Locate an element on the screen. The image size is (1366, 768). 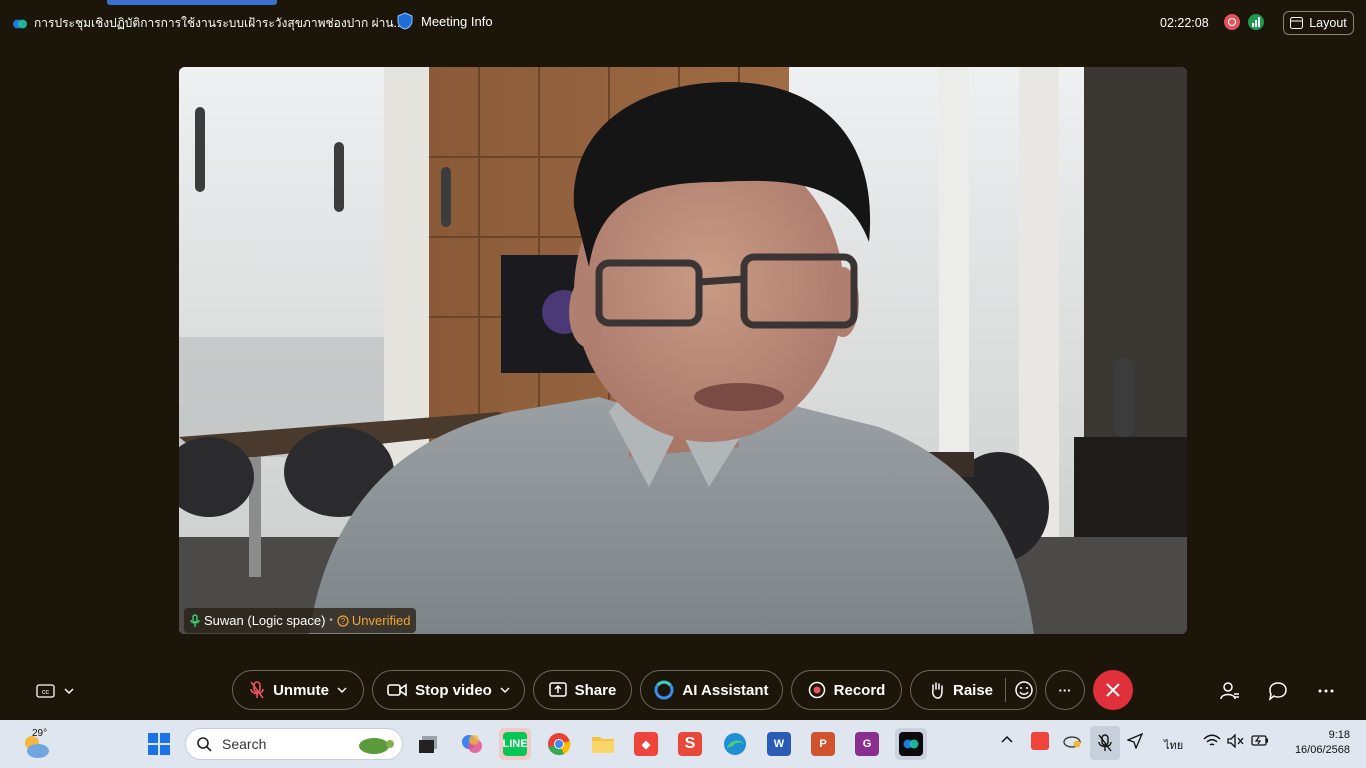
divider is located at coordinates (1006, 690).